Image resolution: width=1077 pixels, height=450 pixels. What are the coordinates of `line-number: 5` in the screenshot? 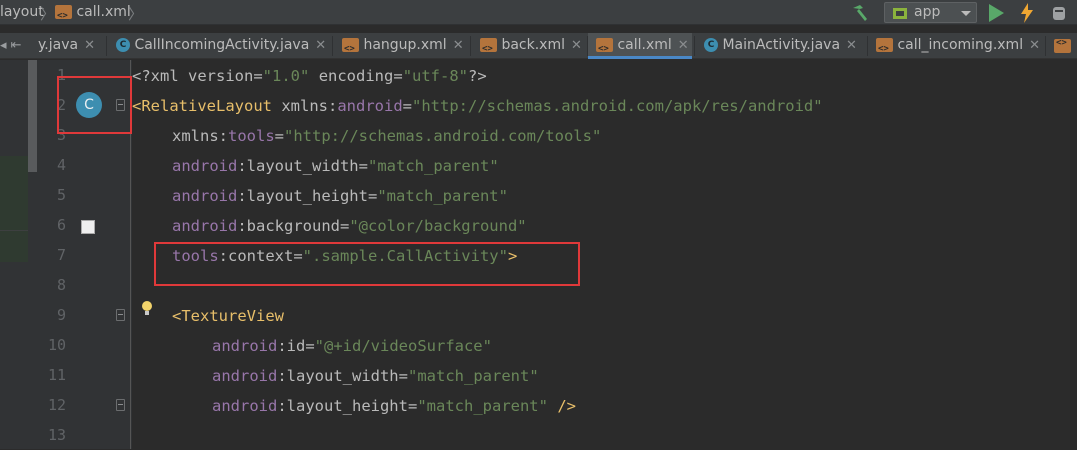 It's located at (61, 195).